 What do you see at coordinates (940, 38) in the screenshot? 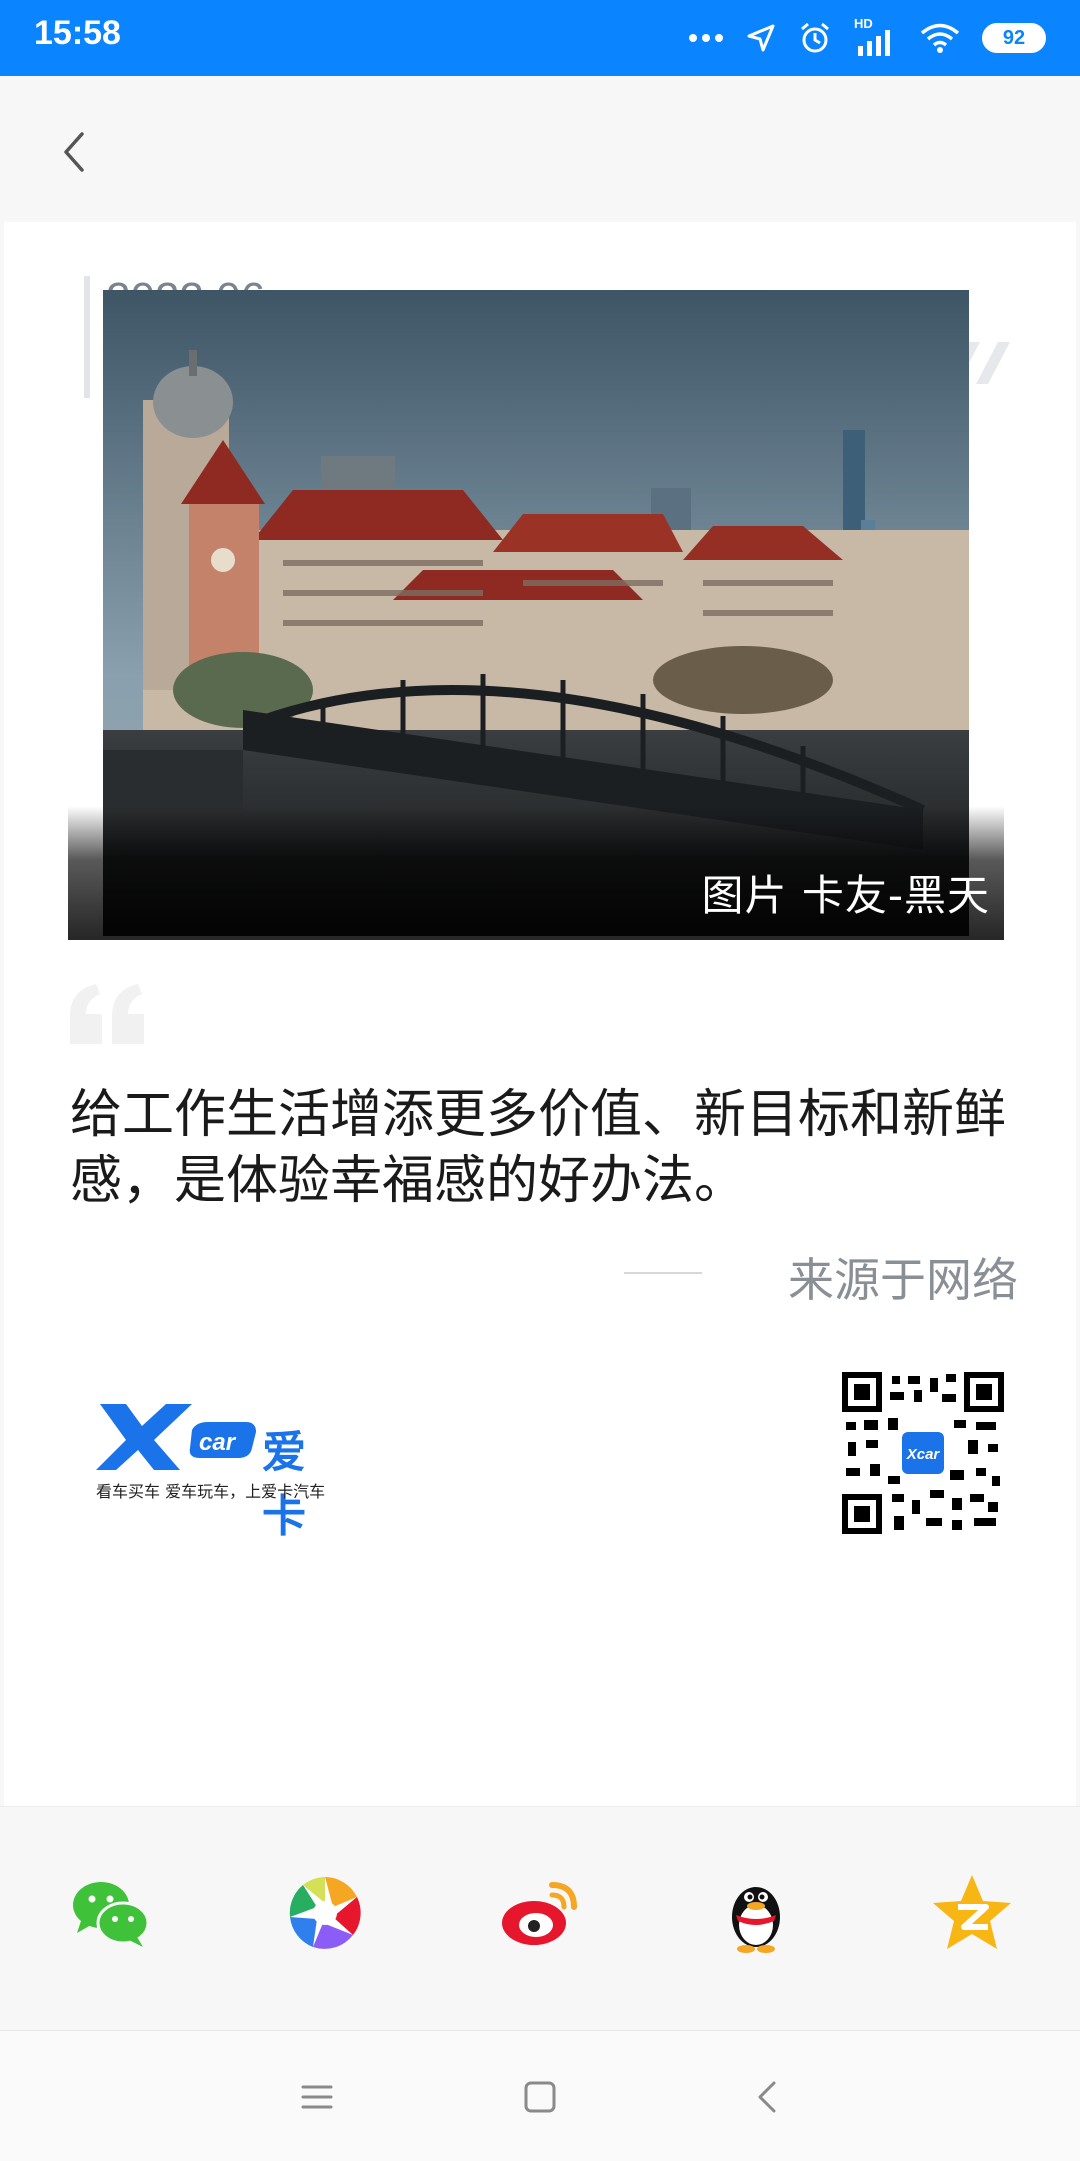
I see `wifi-icon` at bounding box center [940, 38].